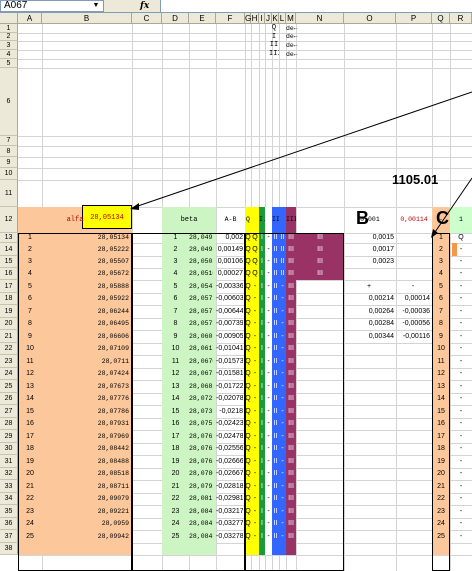  I want to click on name-box-dropdown-icon: ▼, so click(96, 5).